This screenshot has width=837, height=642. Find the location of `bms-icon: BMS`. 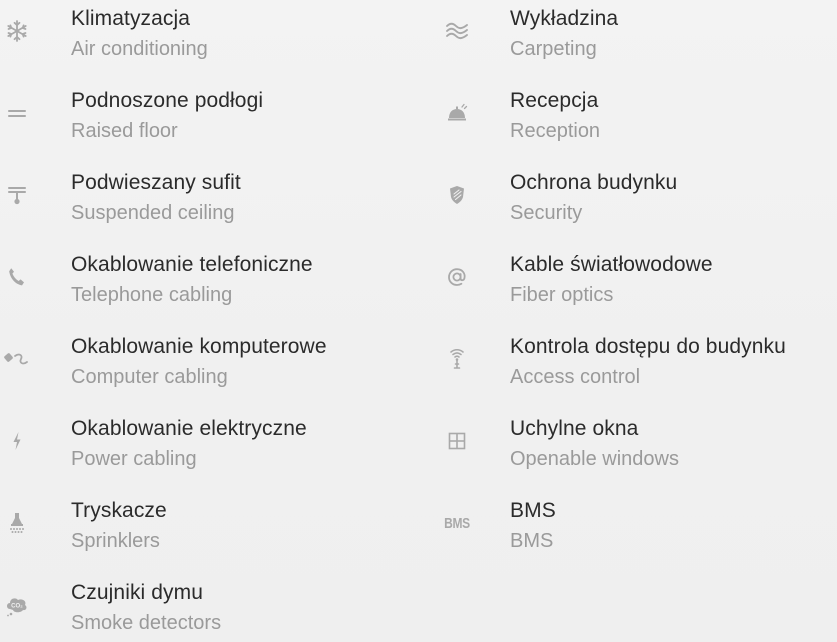

bms-icon: BMS is located at coordinates (457, 523).